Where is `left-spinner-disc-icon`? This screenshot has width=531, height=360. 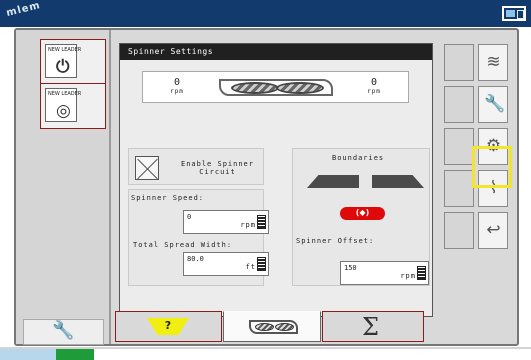 left-spinner-disc-icon is located at coordinates (255, 88).